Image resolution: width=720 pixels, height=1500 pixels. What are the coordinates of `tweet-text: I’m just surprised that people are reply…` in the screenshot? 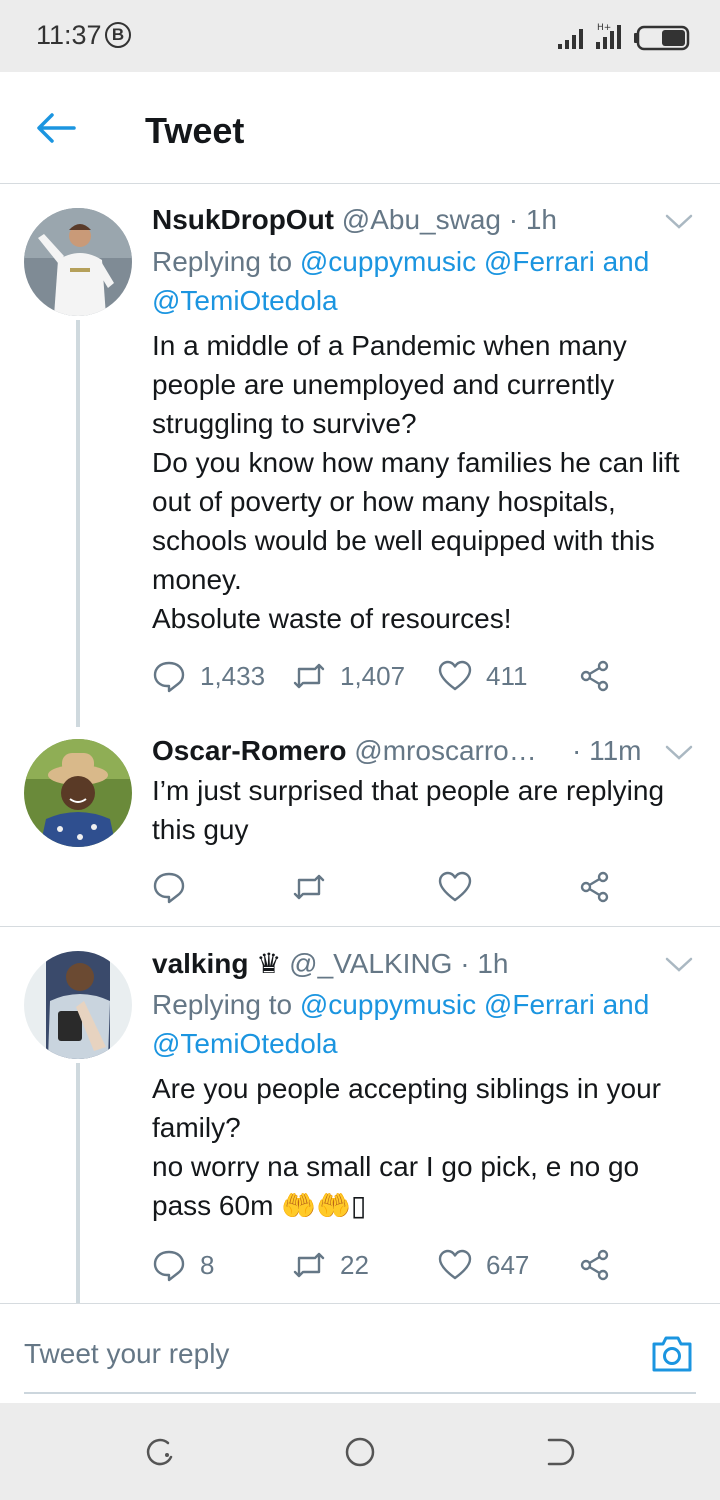 It's located at (408, 810).